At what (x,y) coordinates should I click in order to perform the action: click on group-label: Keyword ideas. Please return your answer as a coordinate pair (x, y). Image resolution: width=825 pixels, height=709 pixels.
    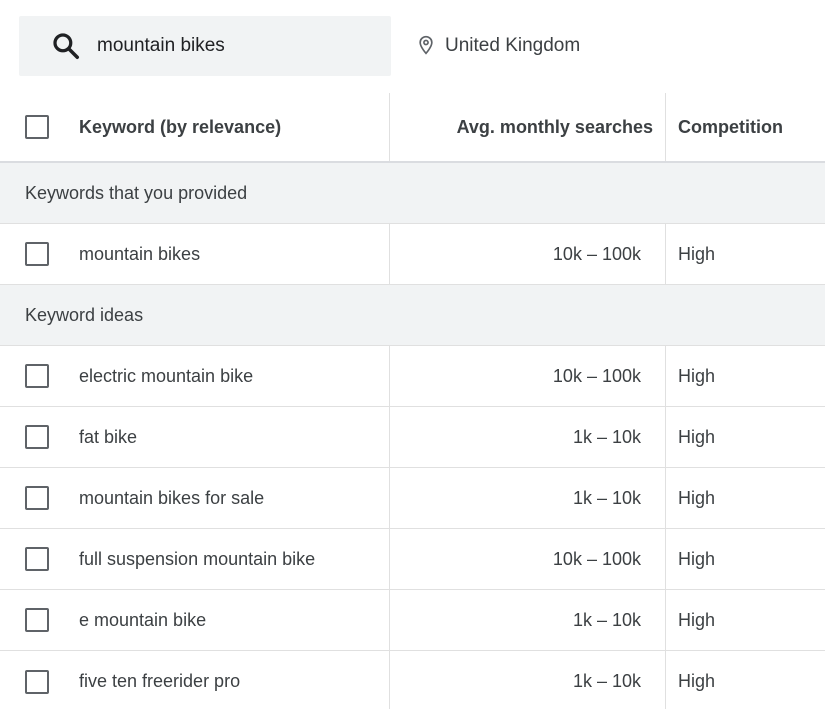
    Looking at the image, I should click on (84, 315).